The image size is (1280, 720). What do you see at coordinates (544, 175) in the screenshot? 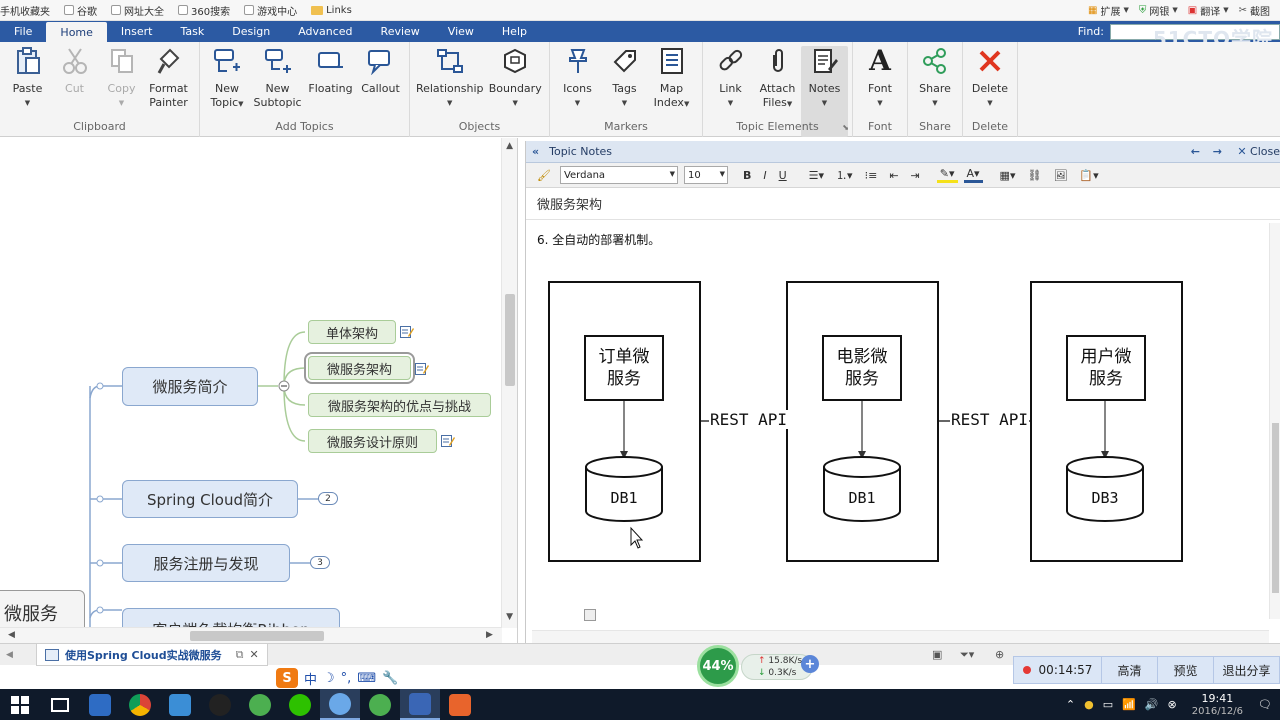
I see `clear-format-icon: 🖌` at bounding box center [544, 175].